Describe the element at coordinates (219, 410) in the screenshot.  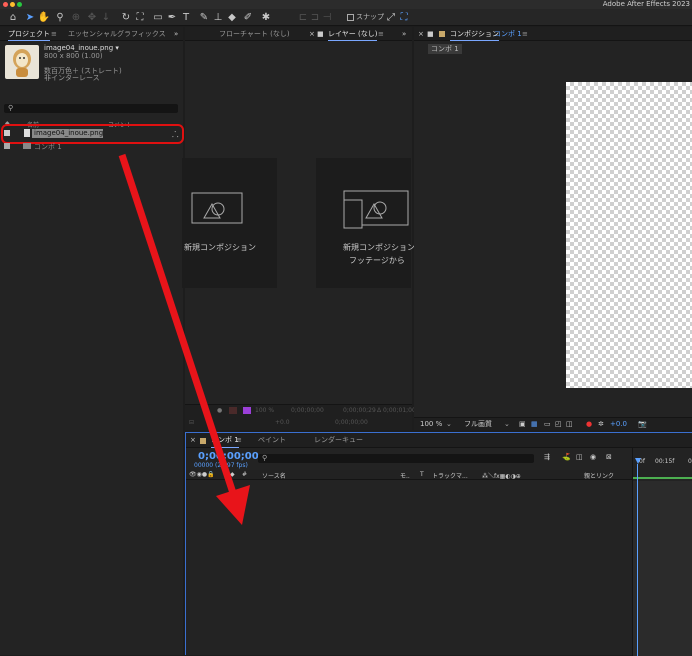
I see `layer-solo-icon: ●` at that location.